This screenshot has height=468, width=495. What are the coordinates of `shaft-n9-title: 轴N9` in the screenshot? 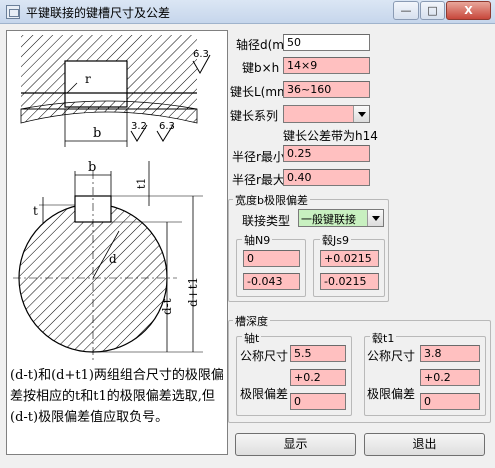 It's located at (257, 240).